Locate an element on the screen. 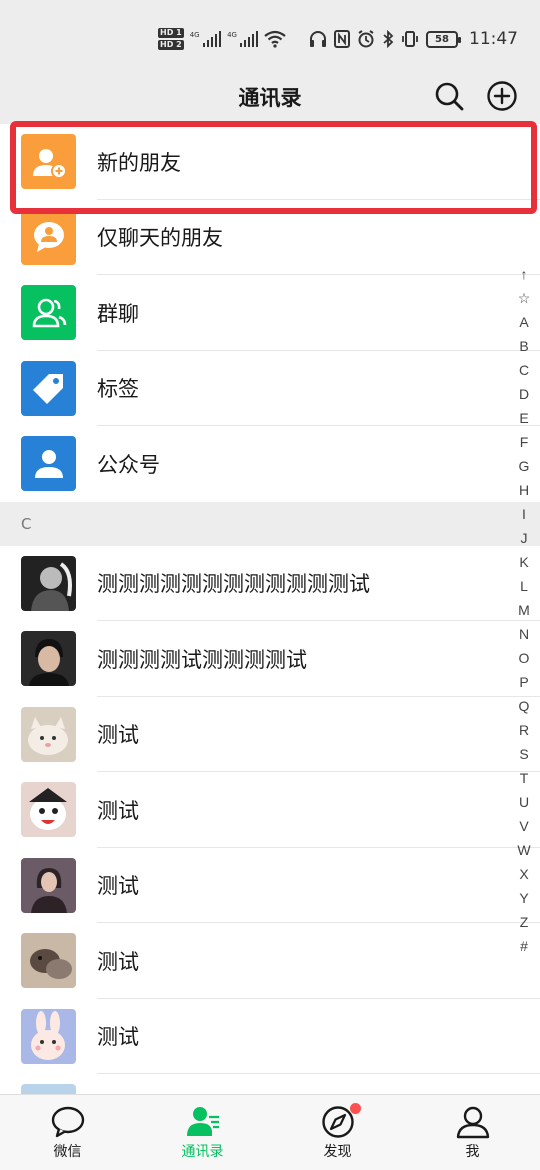 This screenshot has width=540, height=1170. chat-only-icon is located at coordinates (48, 237).